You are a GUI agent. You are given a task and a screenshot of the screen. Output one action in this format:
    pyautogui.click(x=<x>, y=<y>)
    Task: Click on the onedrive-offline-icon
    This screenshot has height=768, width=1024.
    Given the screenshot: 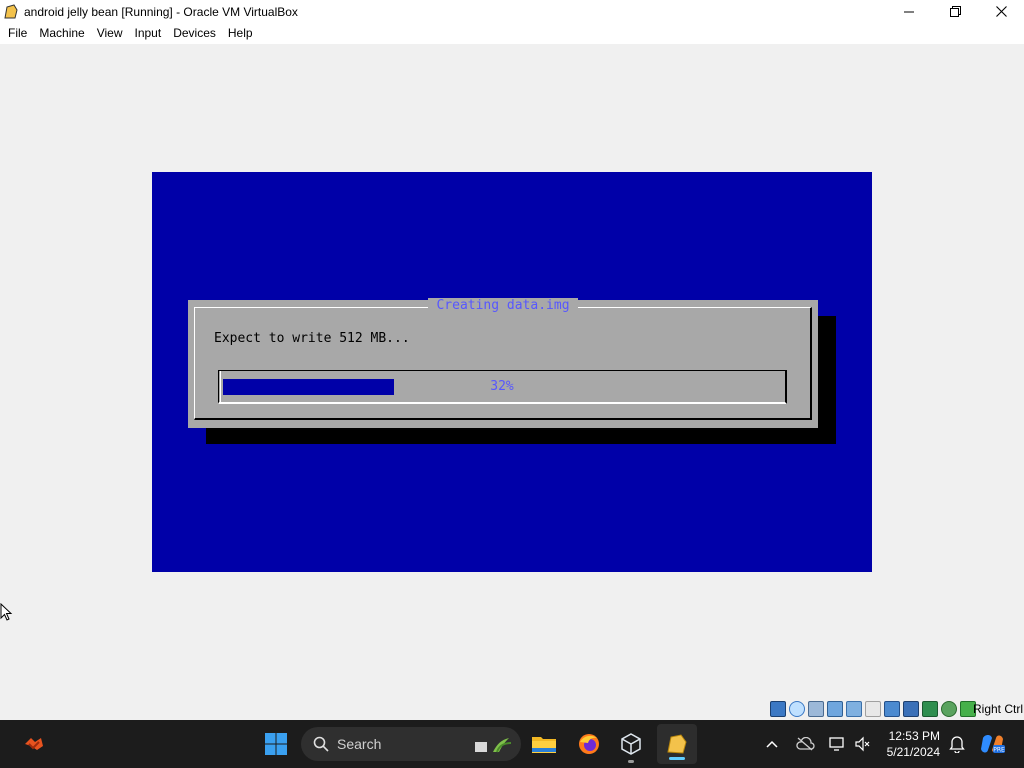 What is the action you would take?
    pyautogui.click(x=805, y=744)
    